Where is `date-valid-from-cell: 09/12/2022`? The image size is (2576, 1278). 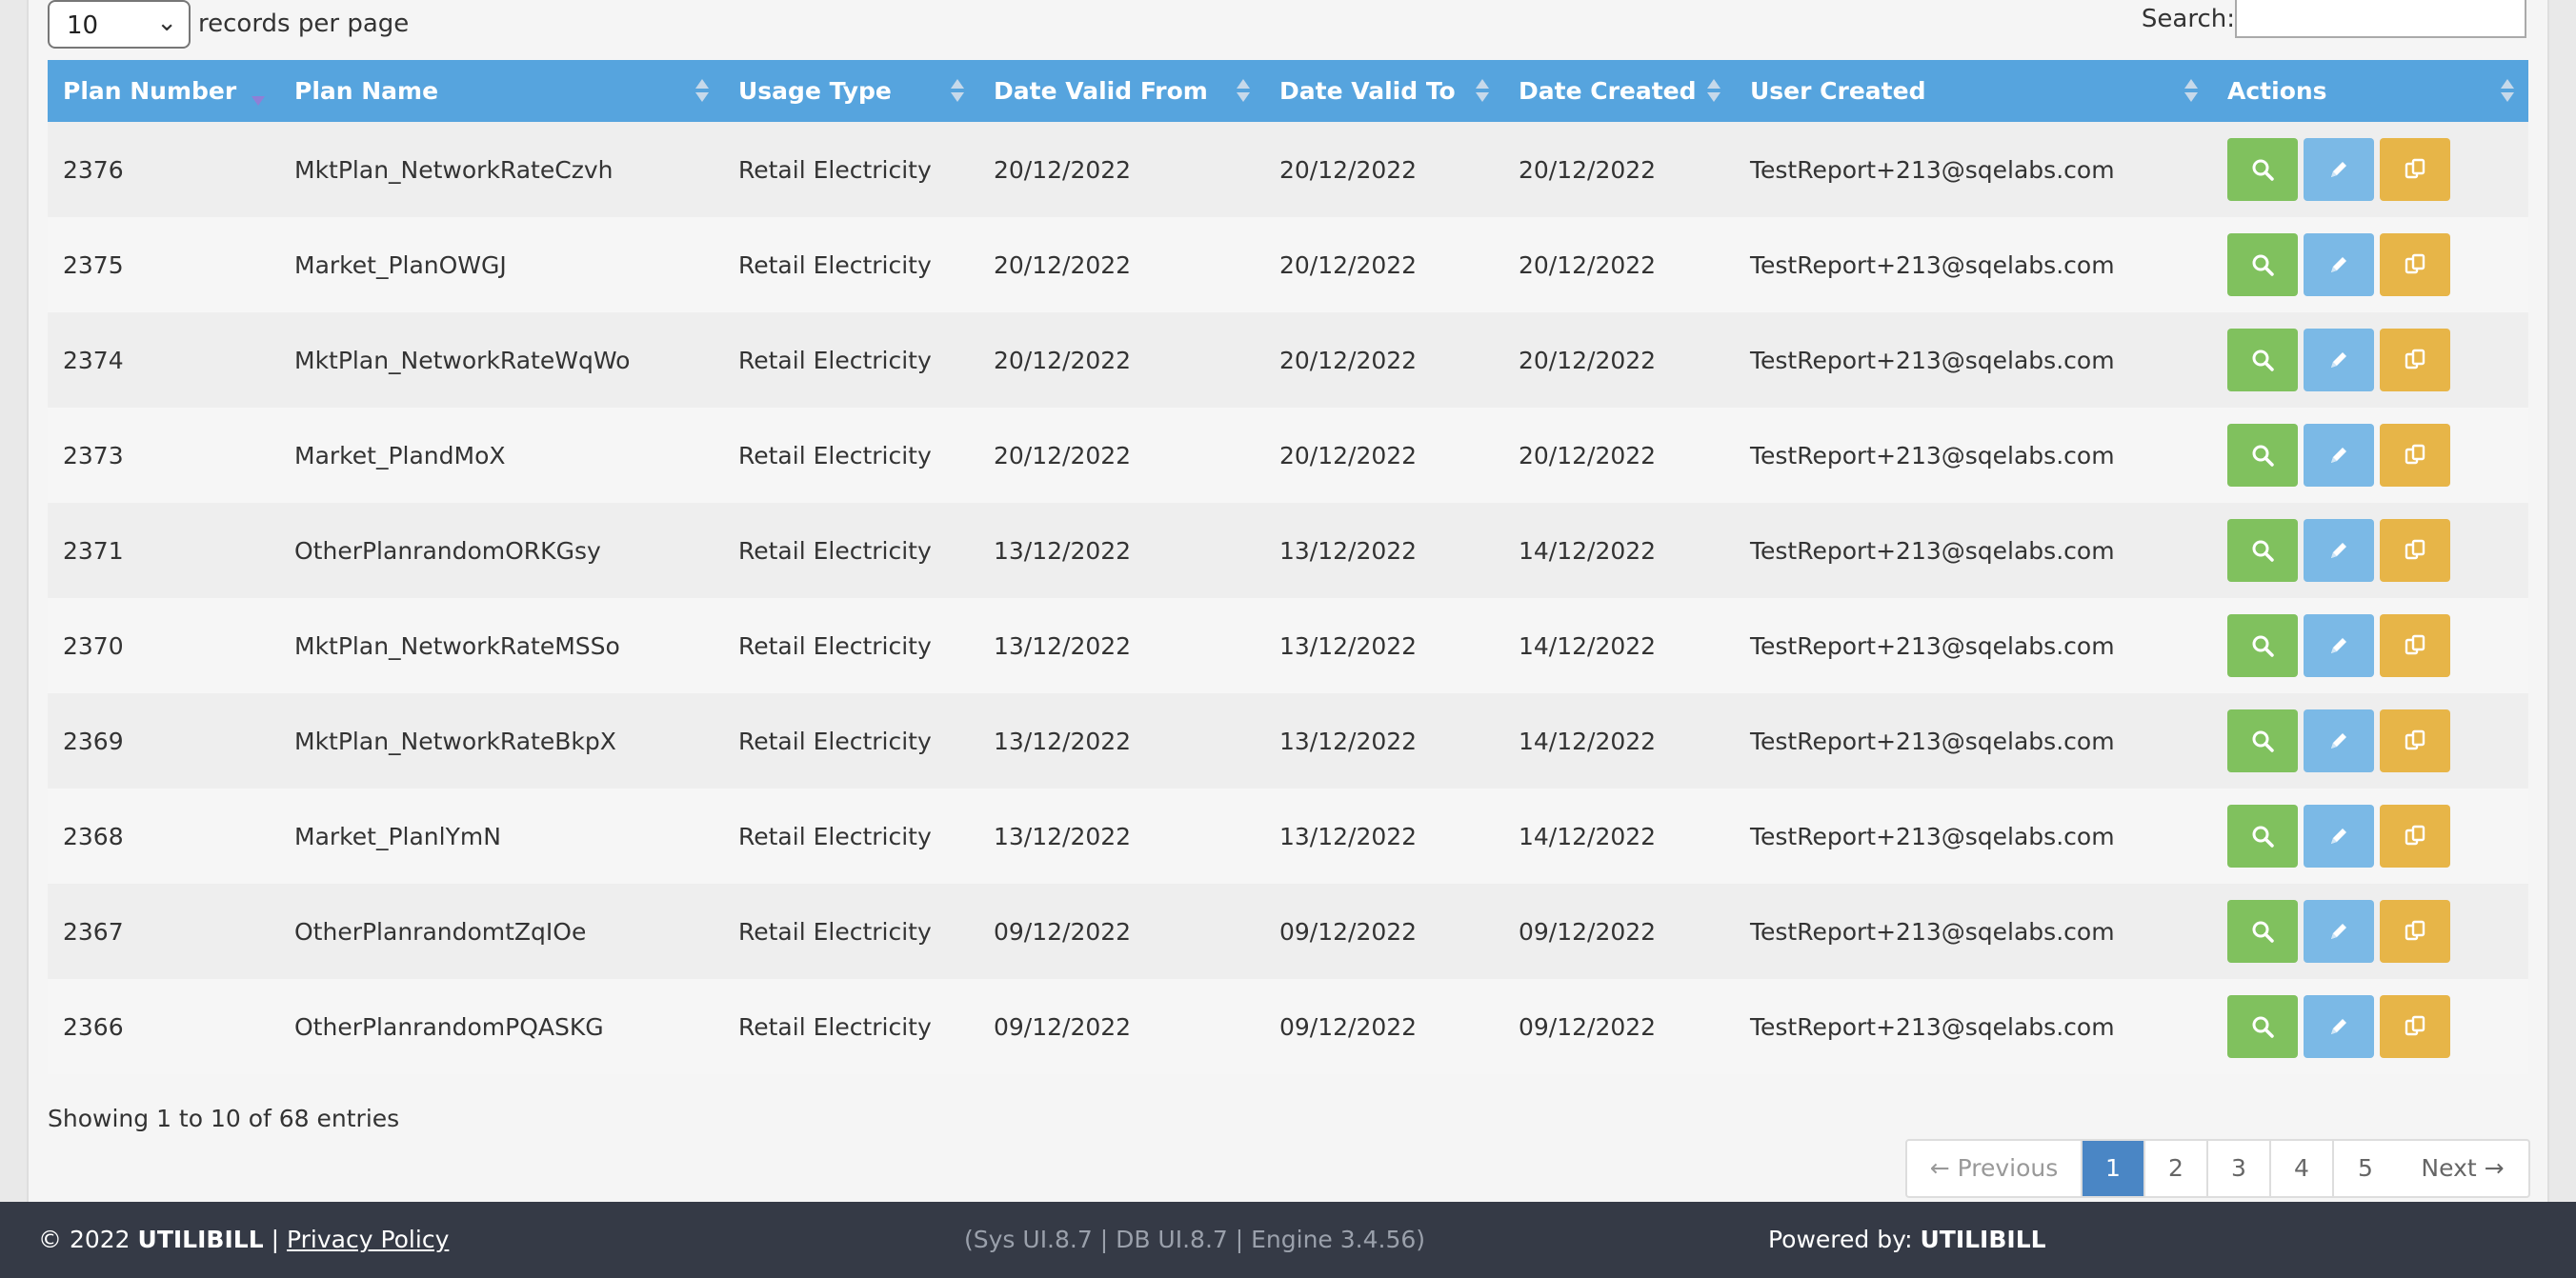 date-valid-from-cell: 09/12/2022 is located at coordinates (1063, 931).